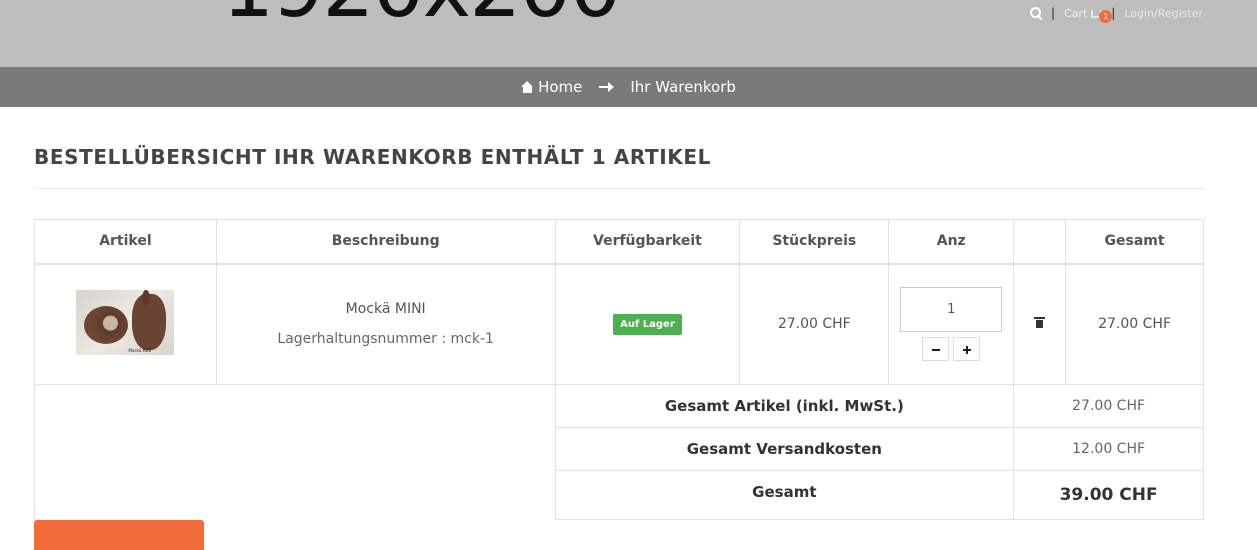 This screenshot has height=550, width=1257. I want to click on column-header-verfuegbarkeit: Verfügbarkeit, so click(647, 242).